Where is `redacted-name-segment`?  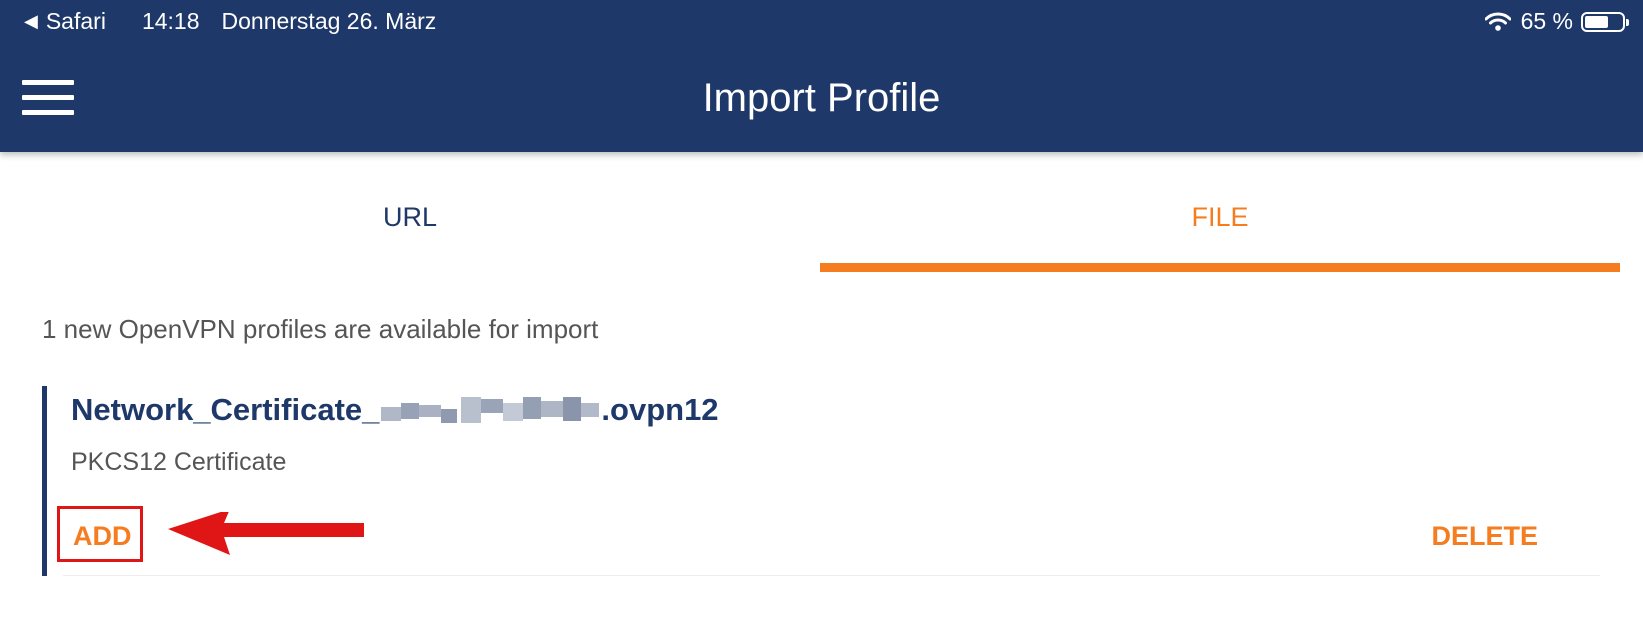
redacted-name-segment is located at coordinates (490, 410).